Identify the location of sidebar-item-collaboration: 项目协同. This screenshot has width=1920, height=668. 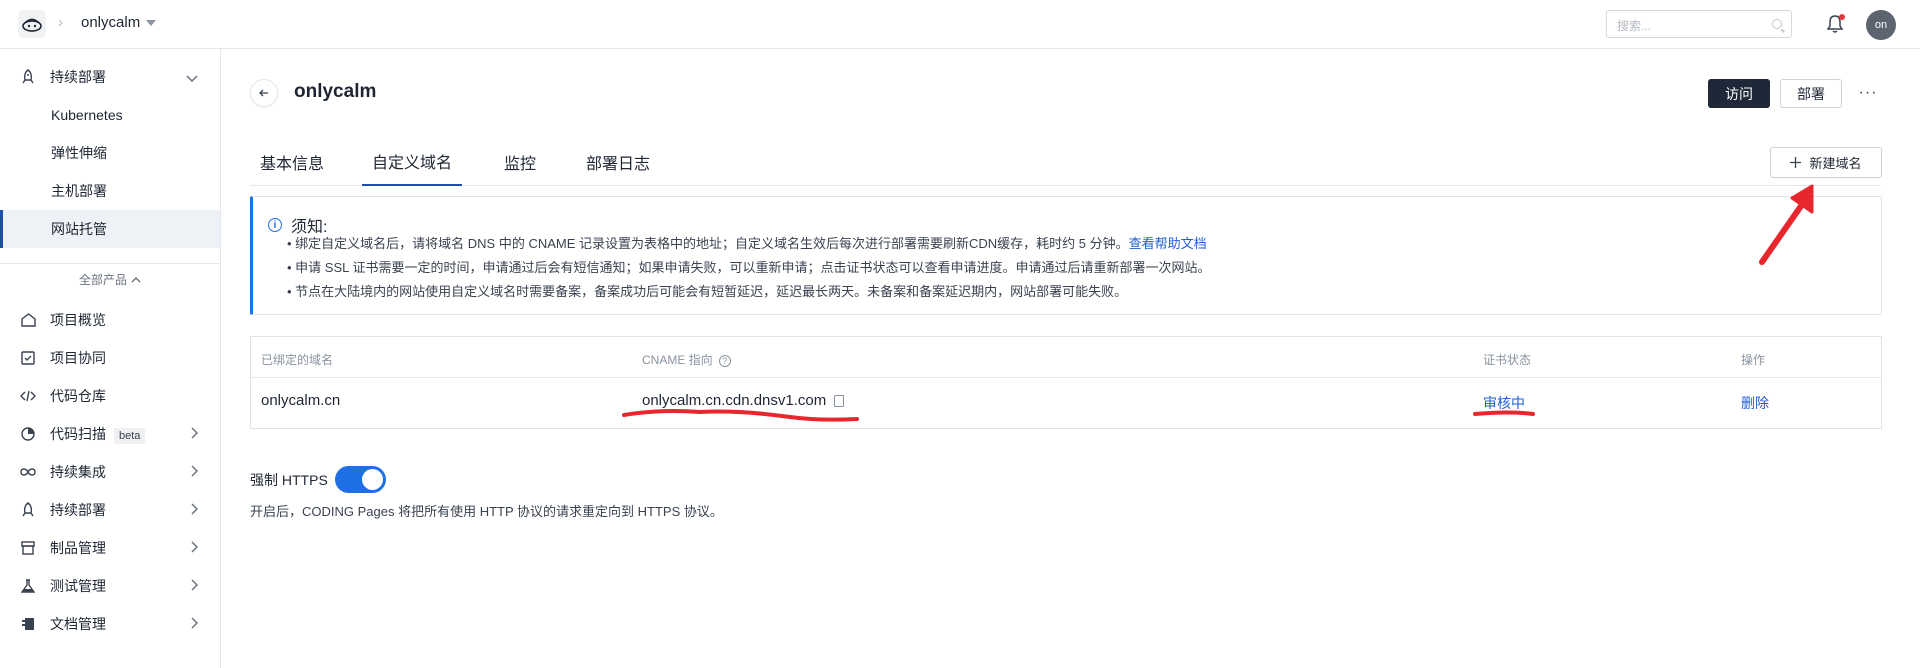
(110, 358).